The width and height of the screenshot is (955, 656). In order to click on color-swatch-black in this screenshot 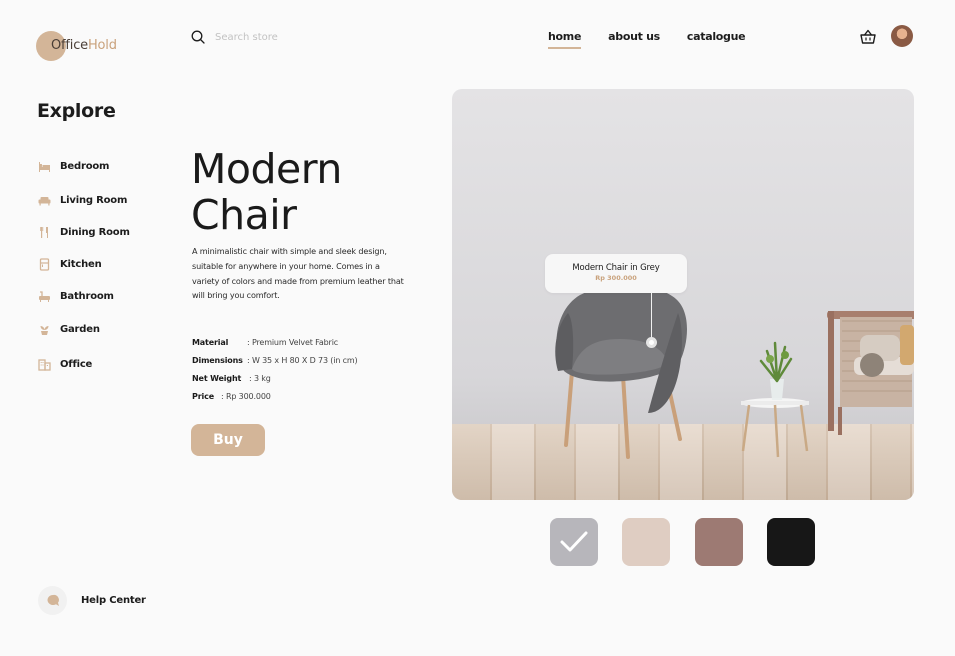, I will do `click(791, 542)`.